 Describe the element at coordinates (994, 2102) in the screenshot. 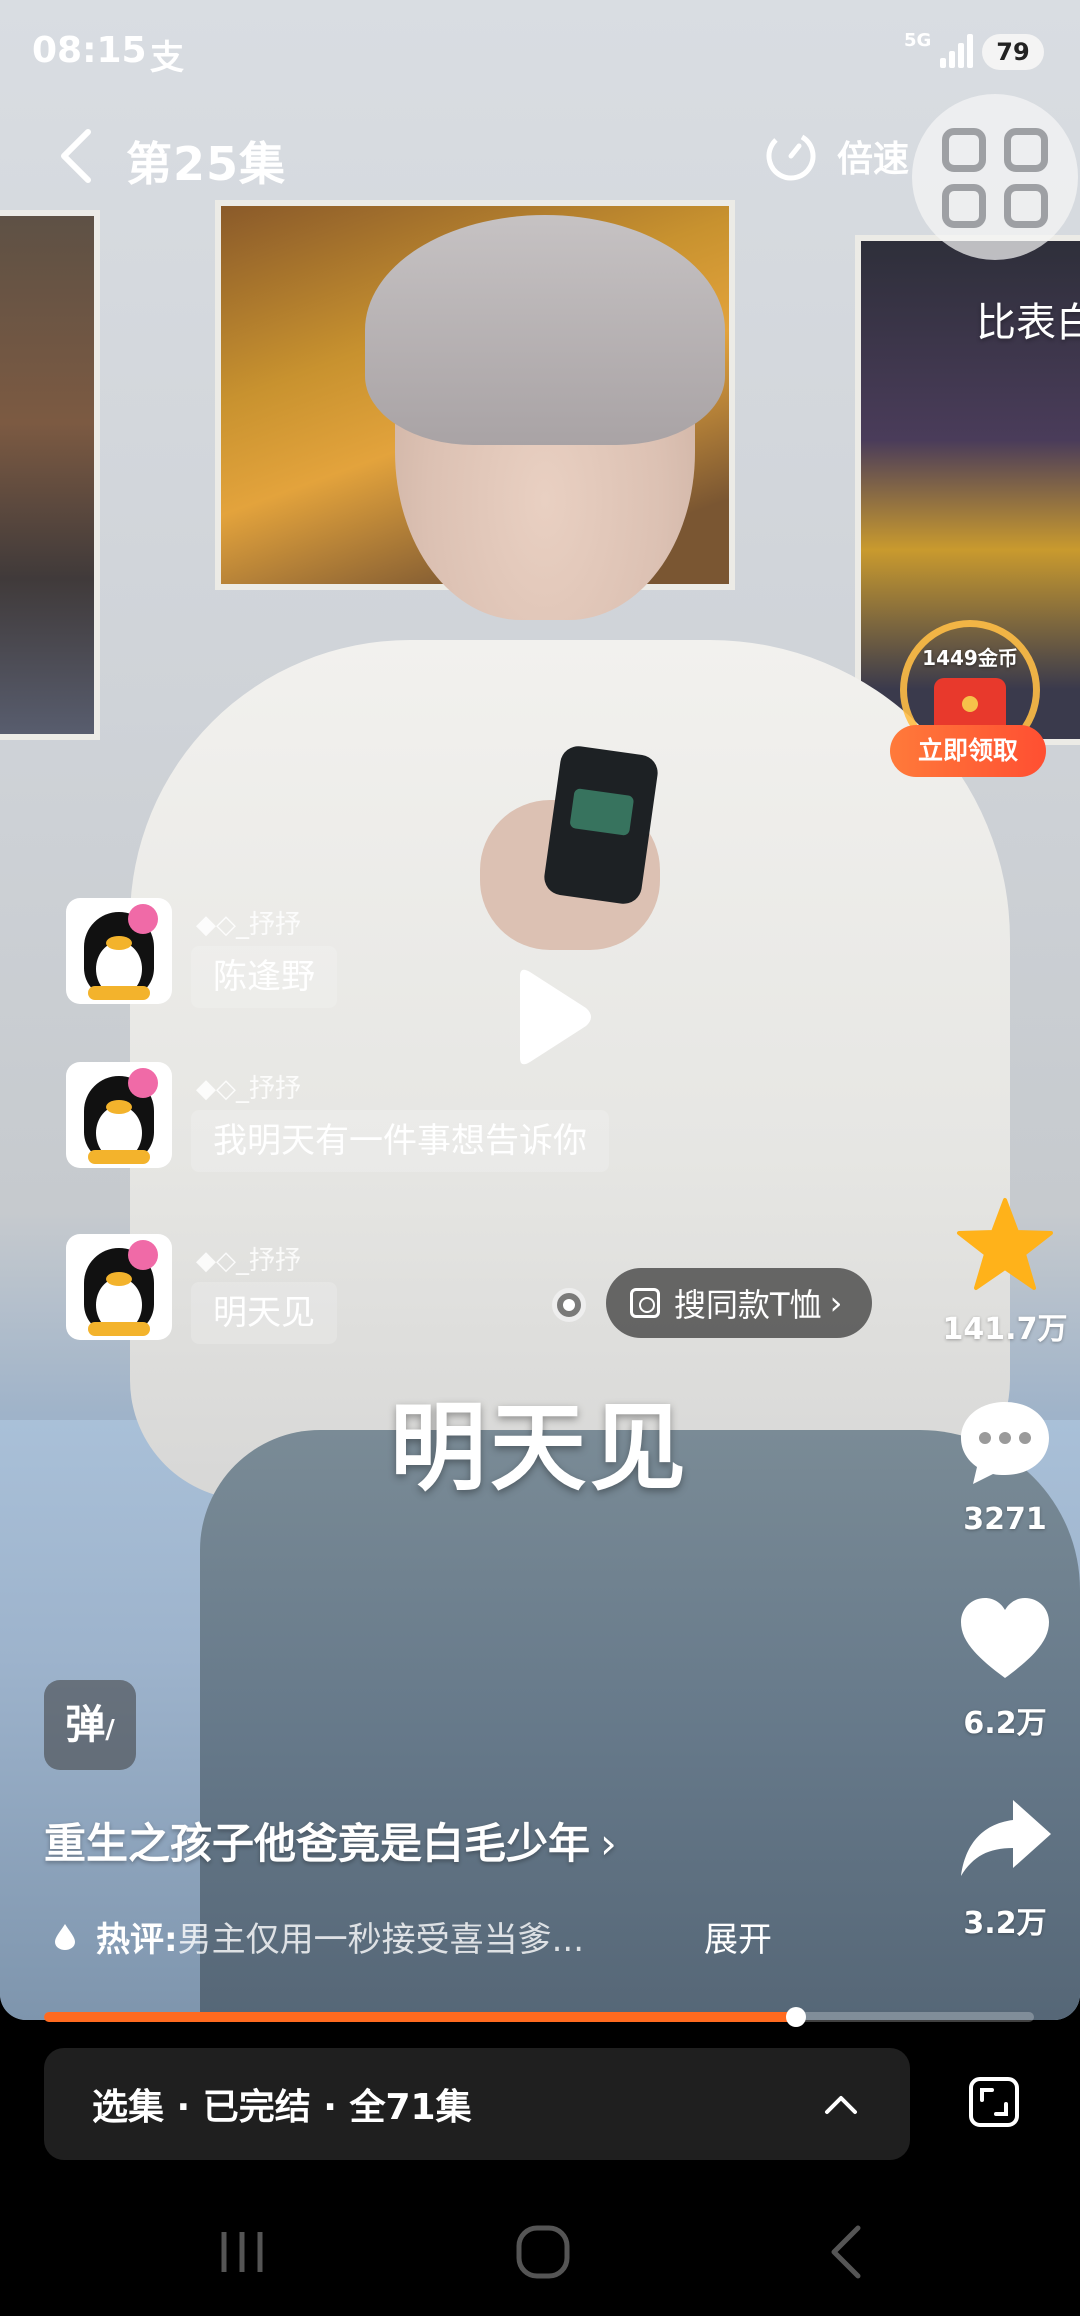

I see `fullscreen-icon` at that location.